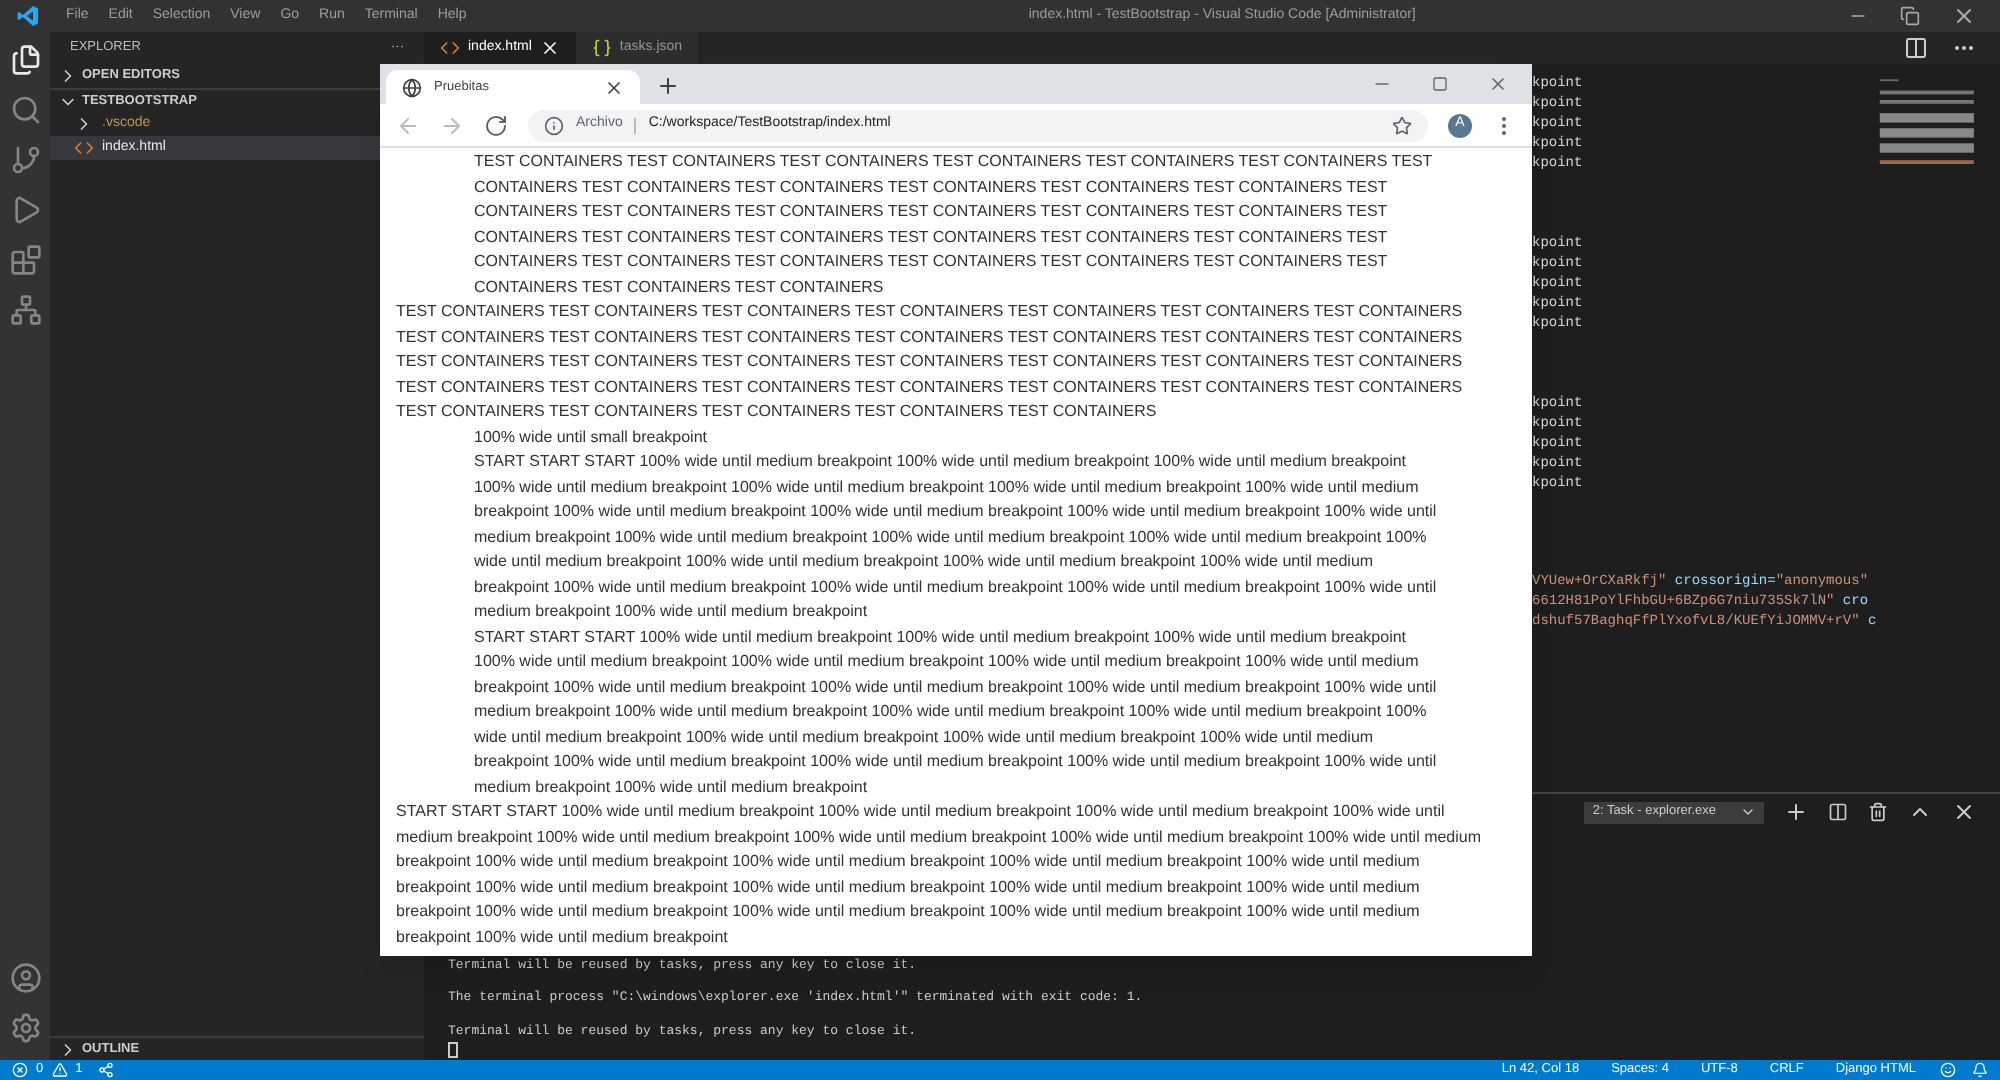 This screenshot has width=2000, height=1080. I want to click on play-icon, so click(25, 210).